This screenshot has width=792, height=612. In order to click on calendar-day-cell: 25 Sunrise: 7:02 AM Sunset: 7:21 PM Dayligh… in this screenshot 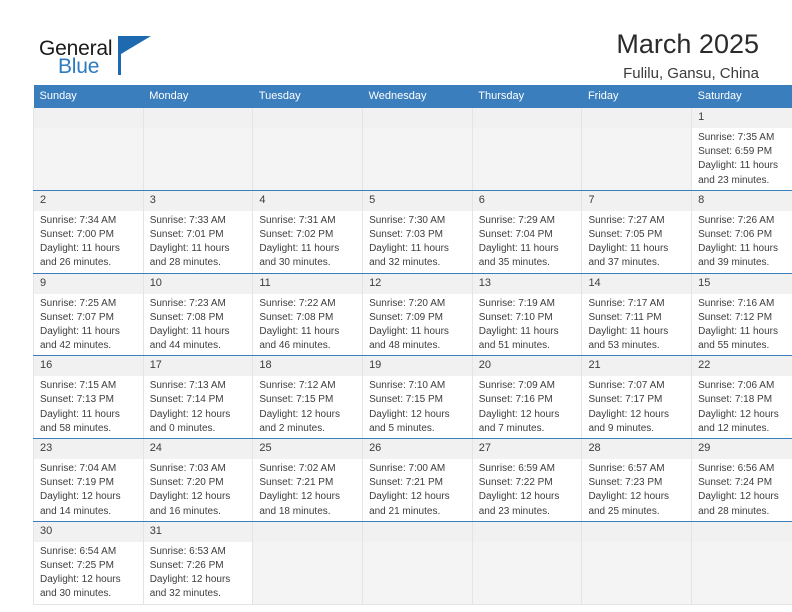, I will do `click(308, 480)`.